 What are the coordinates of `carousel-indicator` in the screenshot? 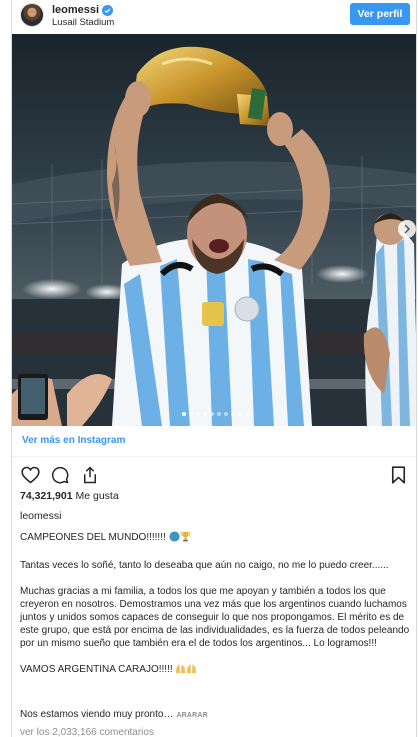 It's located at (214, 414).